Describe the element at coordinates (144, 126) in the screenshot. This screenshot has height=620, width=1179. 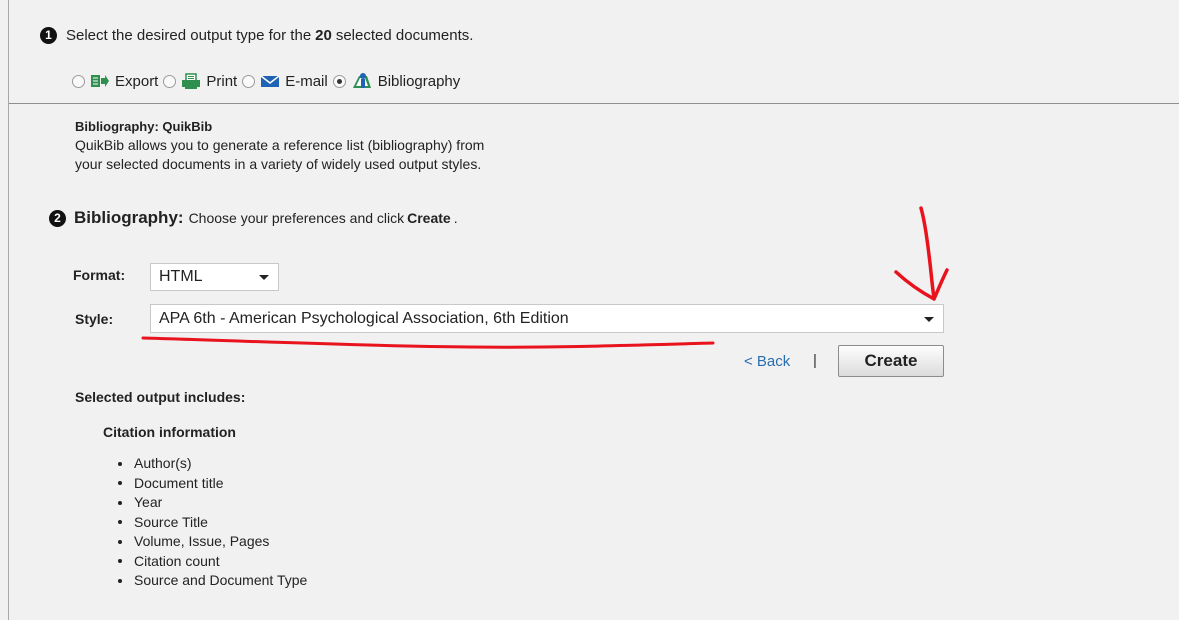
I see `description-title: Bibliography: QuikBib` at that location.